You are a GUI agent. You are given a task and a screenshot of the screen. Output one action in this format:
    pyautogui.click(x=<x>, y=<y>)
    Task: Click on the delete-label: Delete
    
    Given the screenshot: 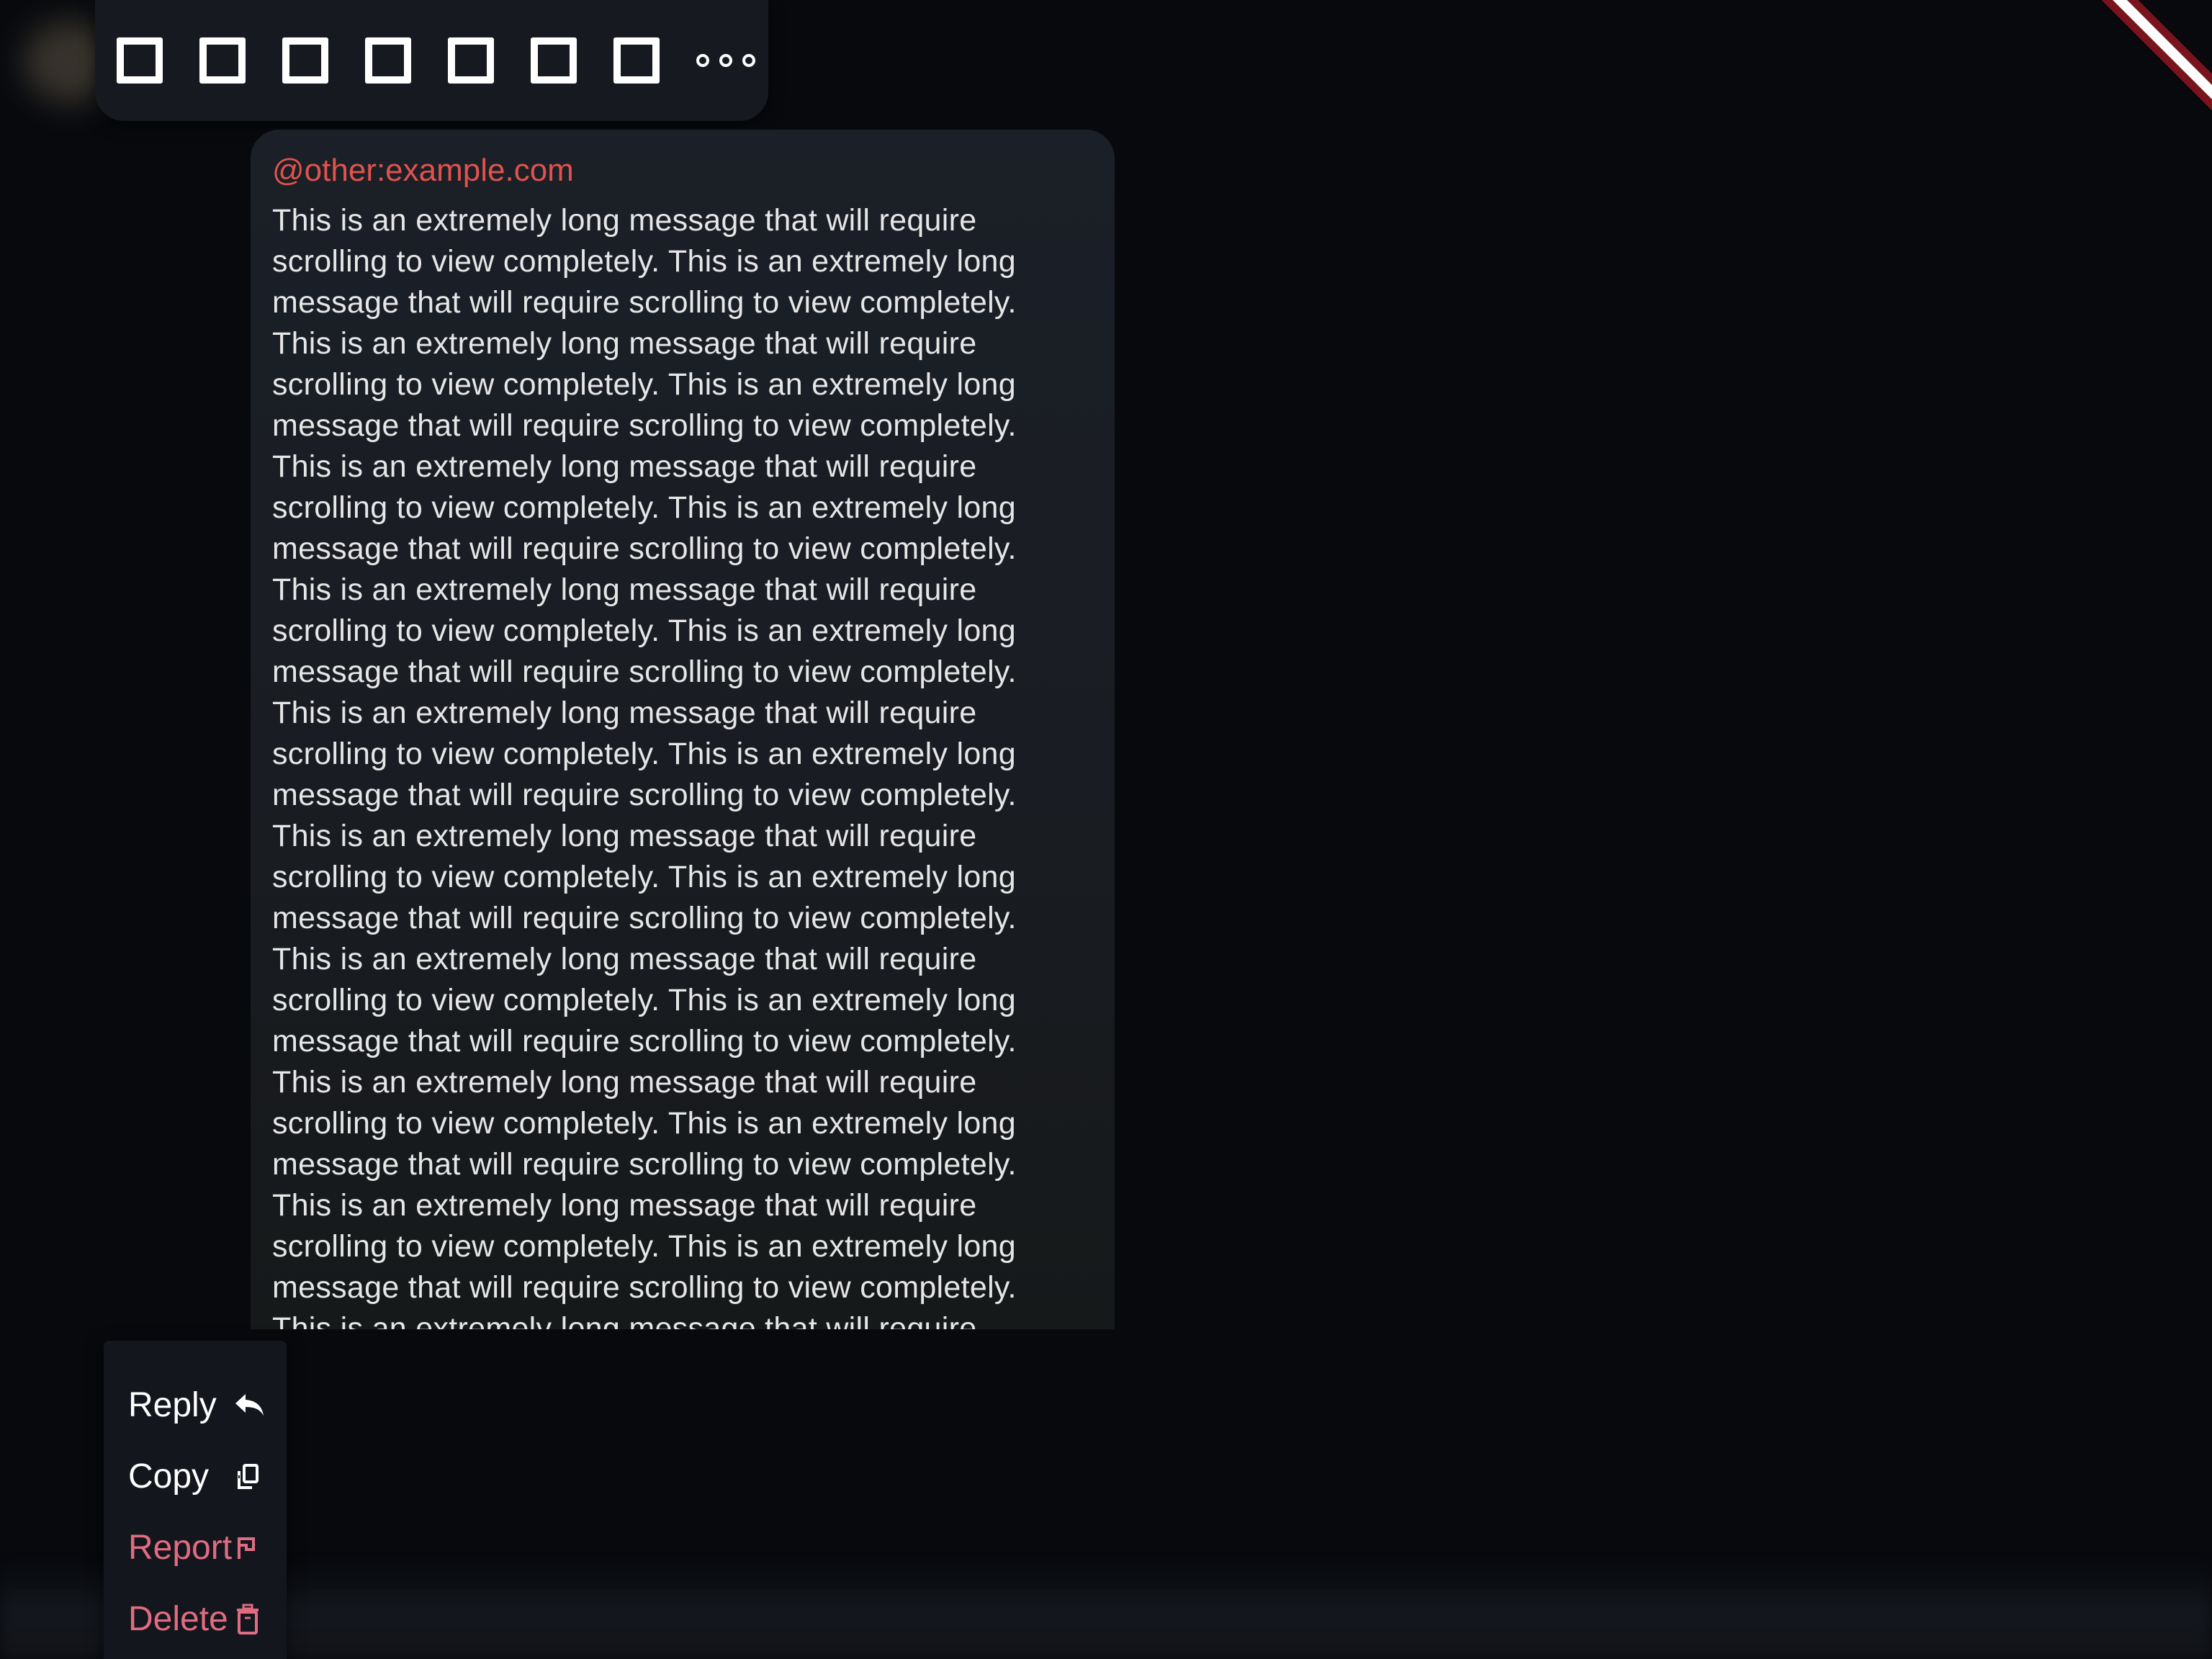 What is the action you would take?
    pyautogui.click(x=178, y=1618)
    